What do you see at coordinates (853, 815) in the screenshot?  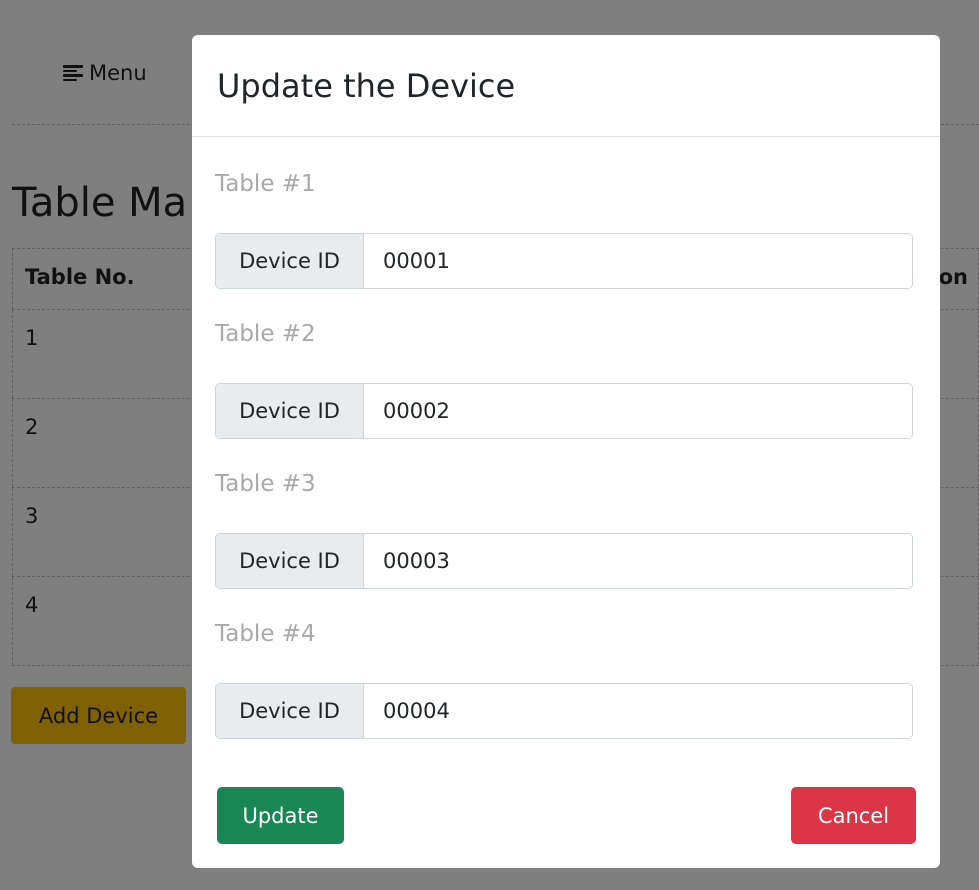 I see `cancel-button: Cancel` at bounding box center [853, 815].